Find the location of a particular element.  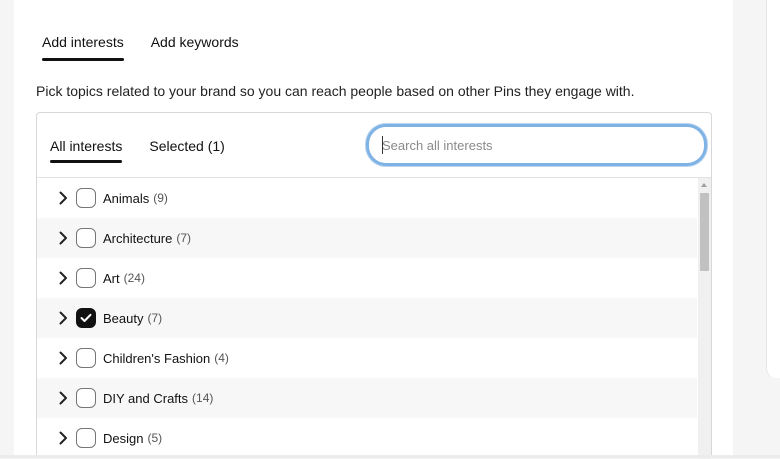

interest-label: Beauty is located at coordinates (123, 318).